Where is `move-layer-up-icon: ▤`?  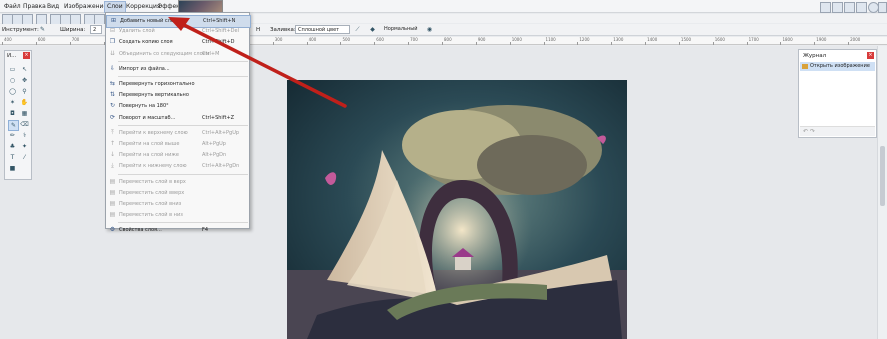 move-layer-up-icon: ▤ is located at coordinates (112, 192).